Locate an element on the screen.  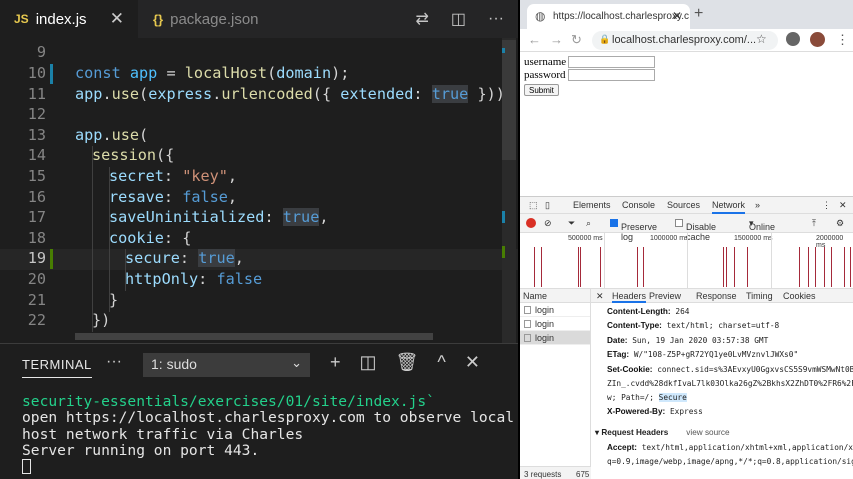
trash-icon: 🗑 is located at coordinates (407, 362).